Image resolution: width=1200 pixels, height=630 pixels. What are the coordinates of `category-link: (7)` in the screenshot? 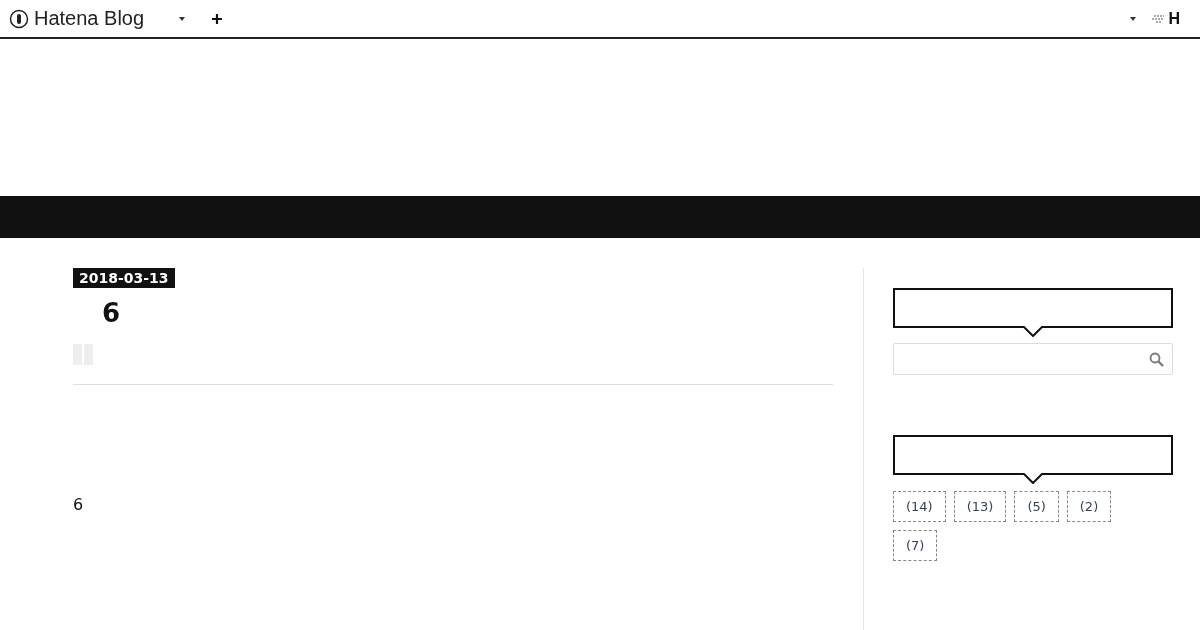 It's located at (915, 545).